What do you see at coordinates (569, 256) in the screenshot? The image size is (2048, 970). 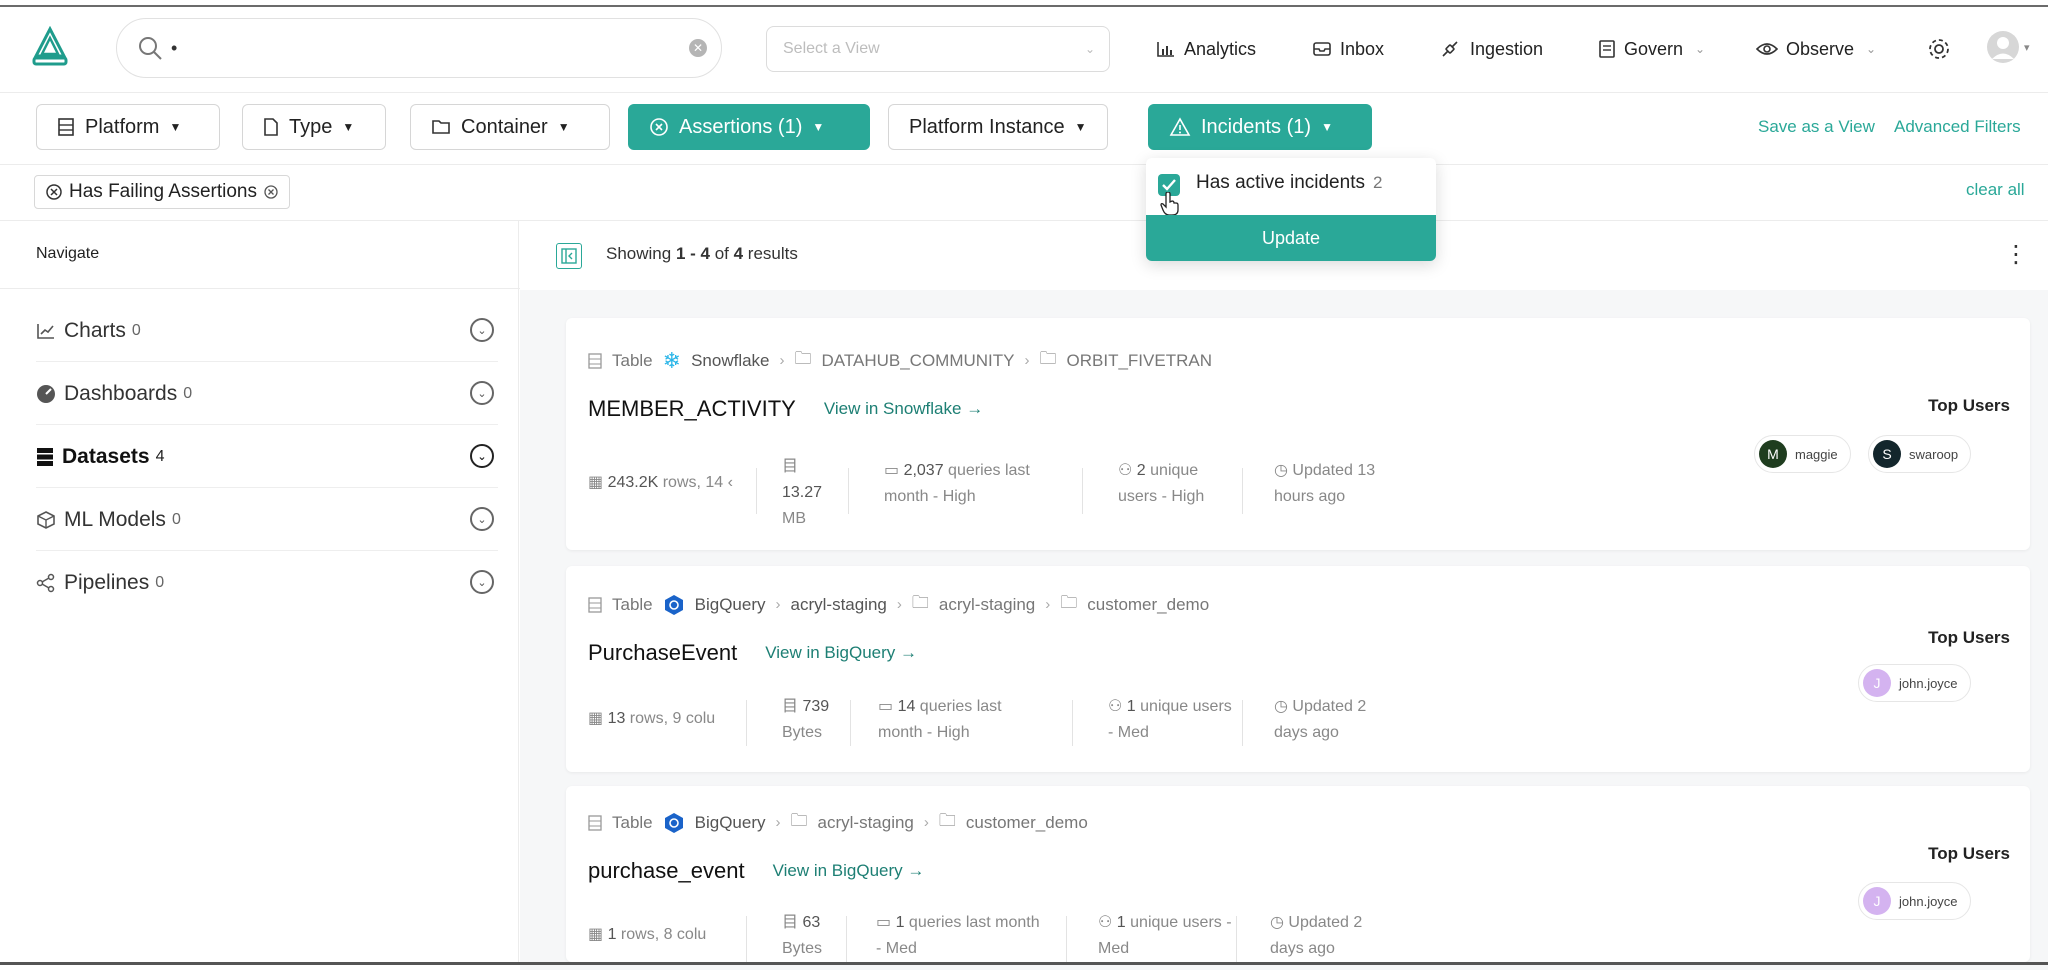 I see `collapse-sidebar-icon` at bounding box center [569, 256].